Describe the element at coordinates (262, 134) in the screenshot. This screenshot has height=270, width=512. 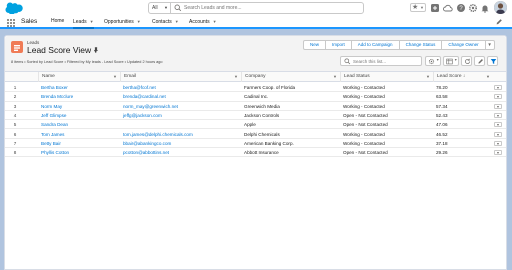
I see `lead-company: Delphi Chemicals` at that location.